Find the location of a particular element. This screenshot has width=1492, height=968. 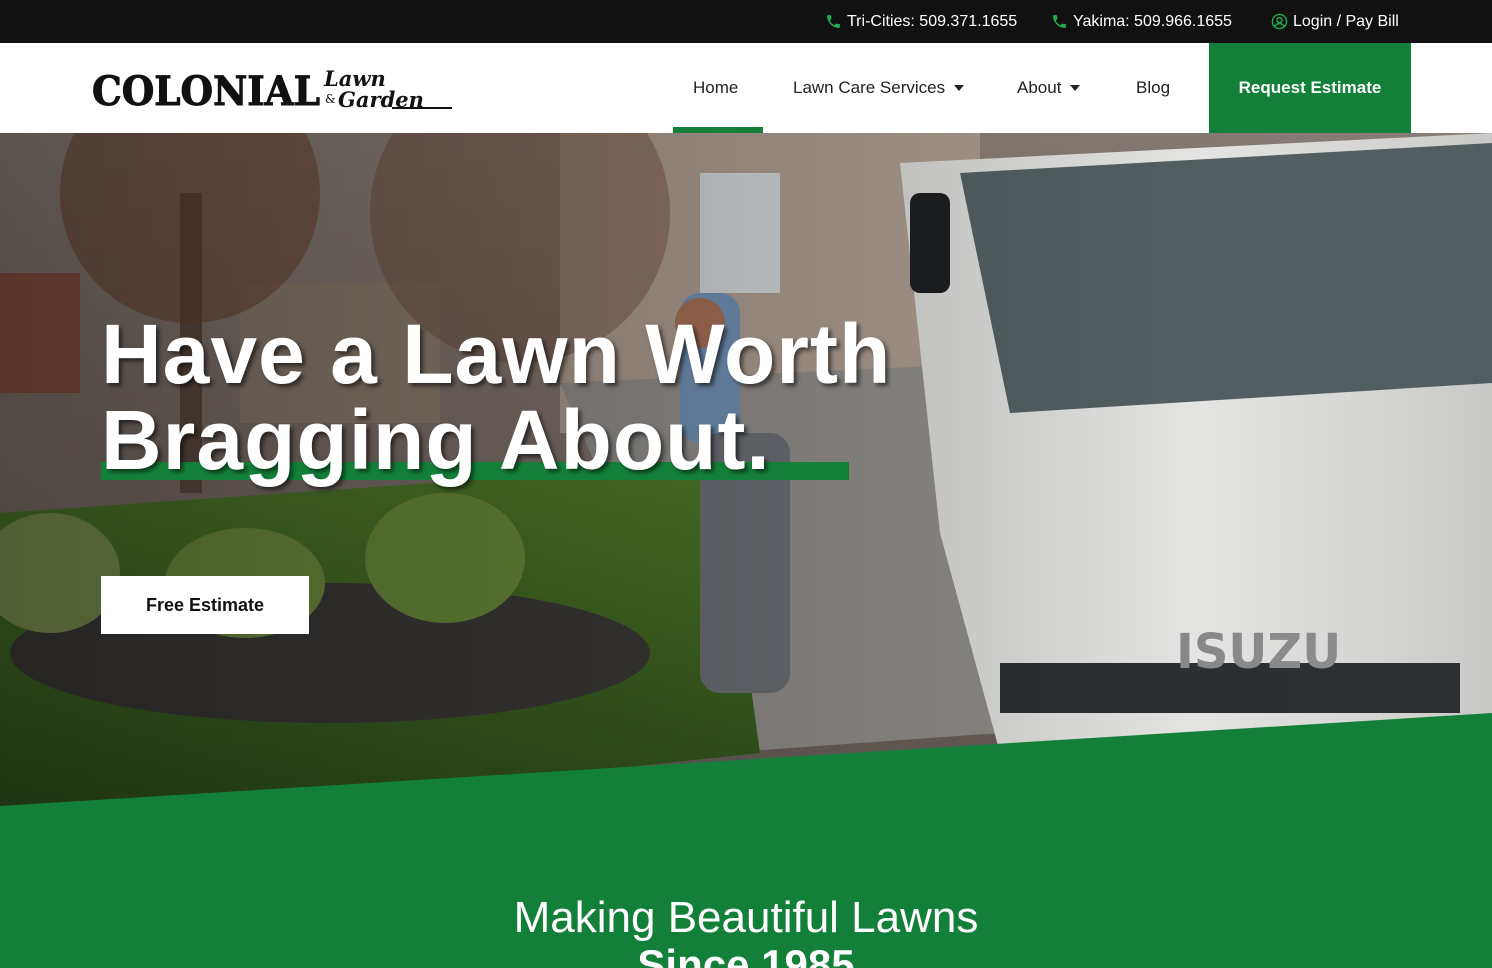

section-subheading: Since 1985 is located at coordinates (746, 954).